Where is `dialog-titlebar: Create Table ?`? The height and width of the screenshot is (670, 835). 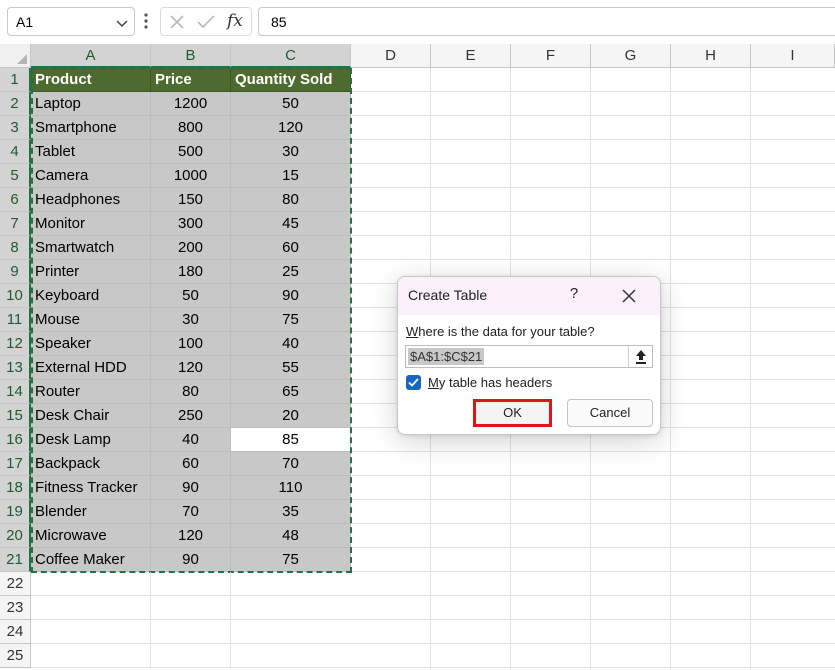 dialog-titlebar: Create Table ? is located at coordinates (529, 296).